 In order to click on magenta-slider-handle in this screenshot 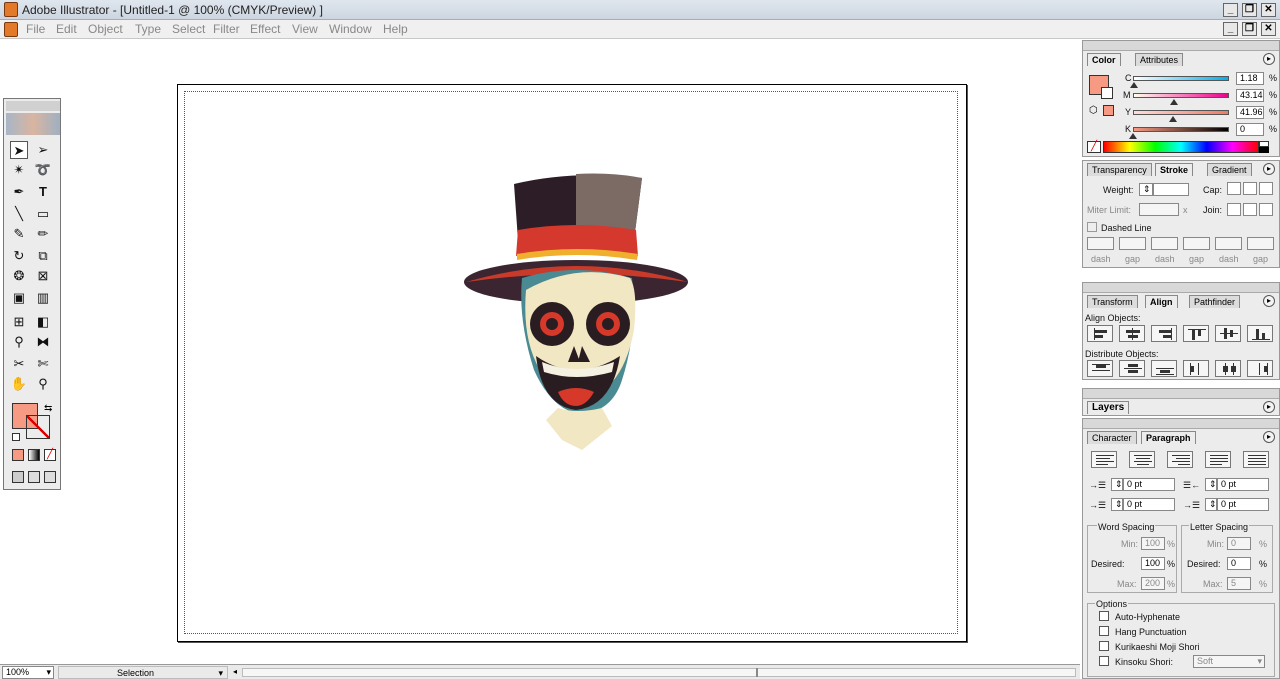, I will do `click(1174, 102)`.